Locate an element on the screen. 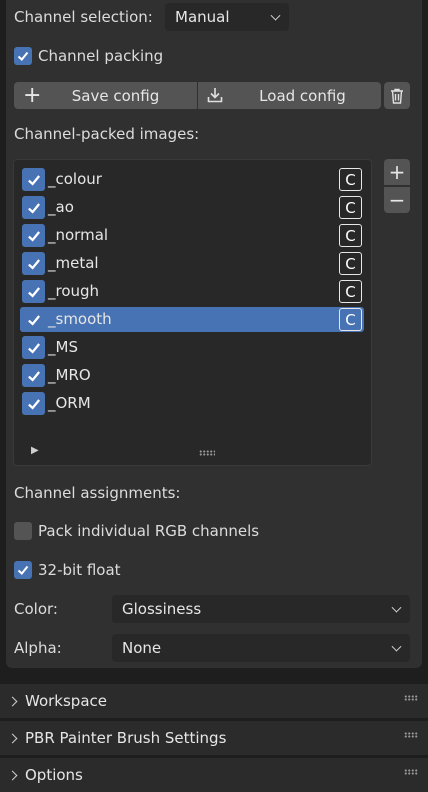 The image size is (428, 792). alpha-dropdown: None is located at coordinates (261, 648).